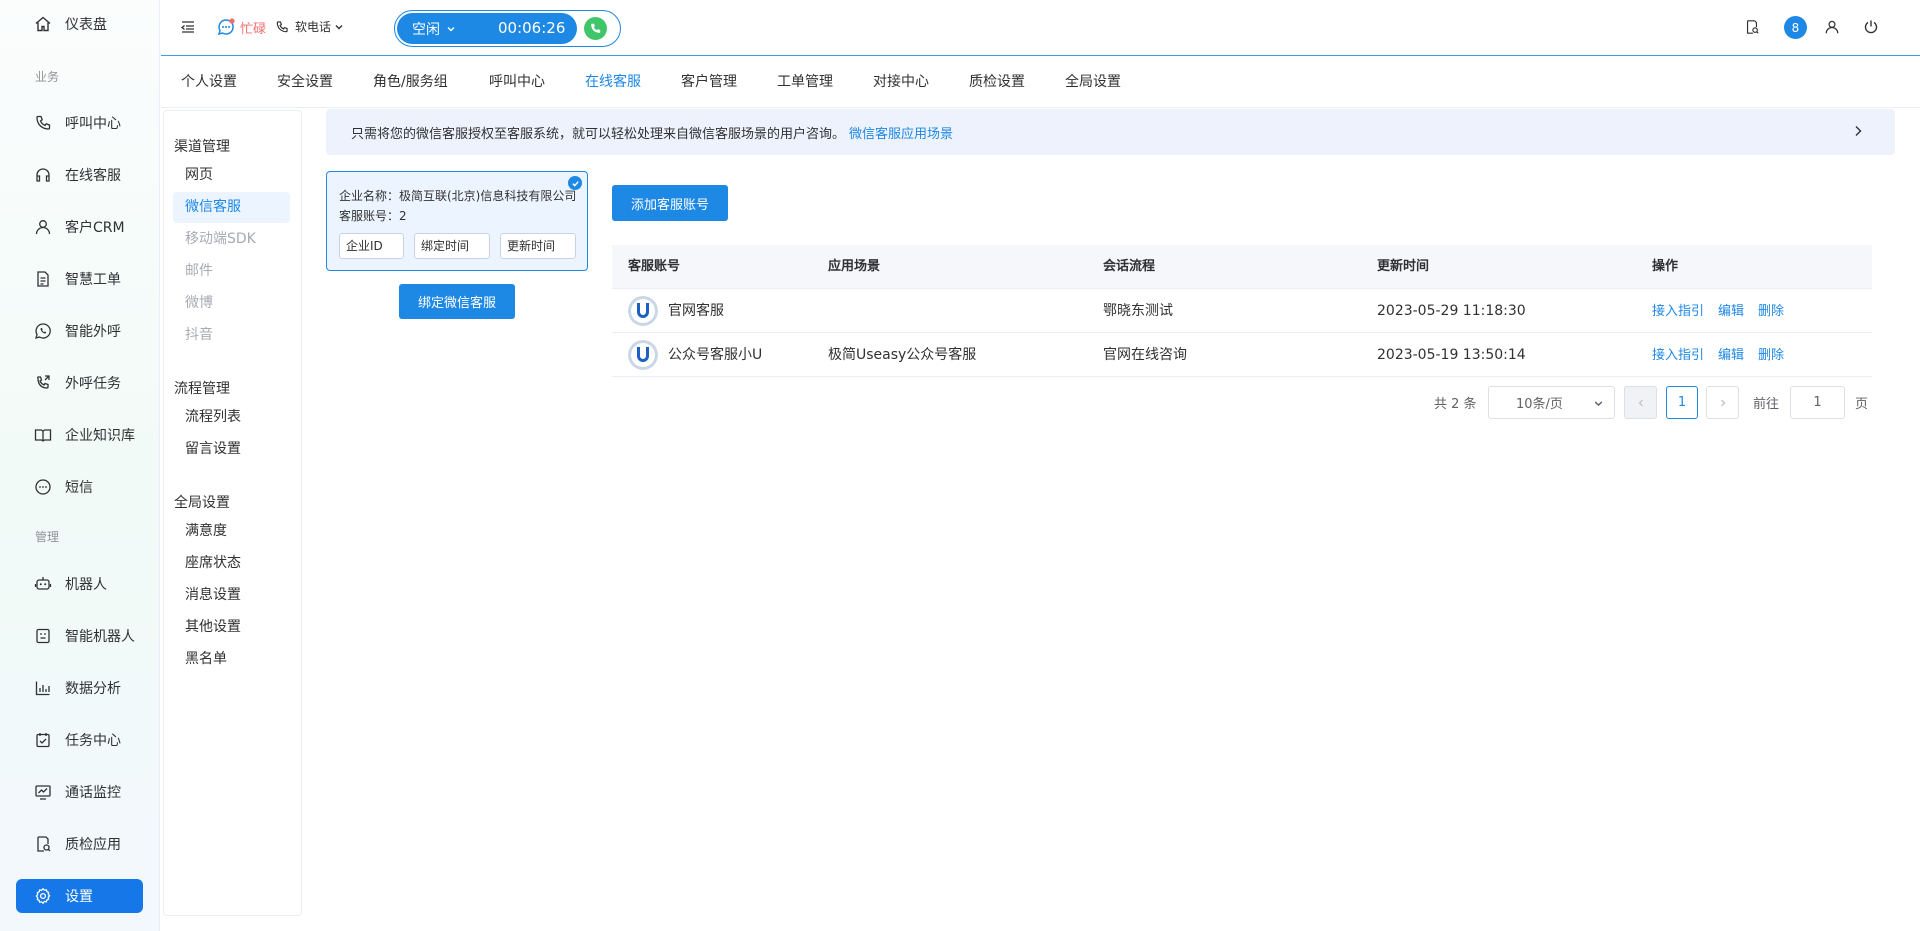  I want to click on sidebar-item-smart-ticket: 智慧工单, so click(79, 279).